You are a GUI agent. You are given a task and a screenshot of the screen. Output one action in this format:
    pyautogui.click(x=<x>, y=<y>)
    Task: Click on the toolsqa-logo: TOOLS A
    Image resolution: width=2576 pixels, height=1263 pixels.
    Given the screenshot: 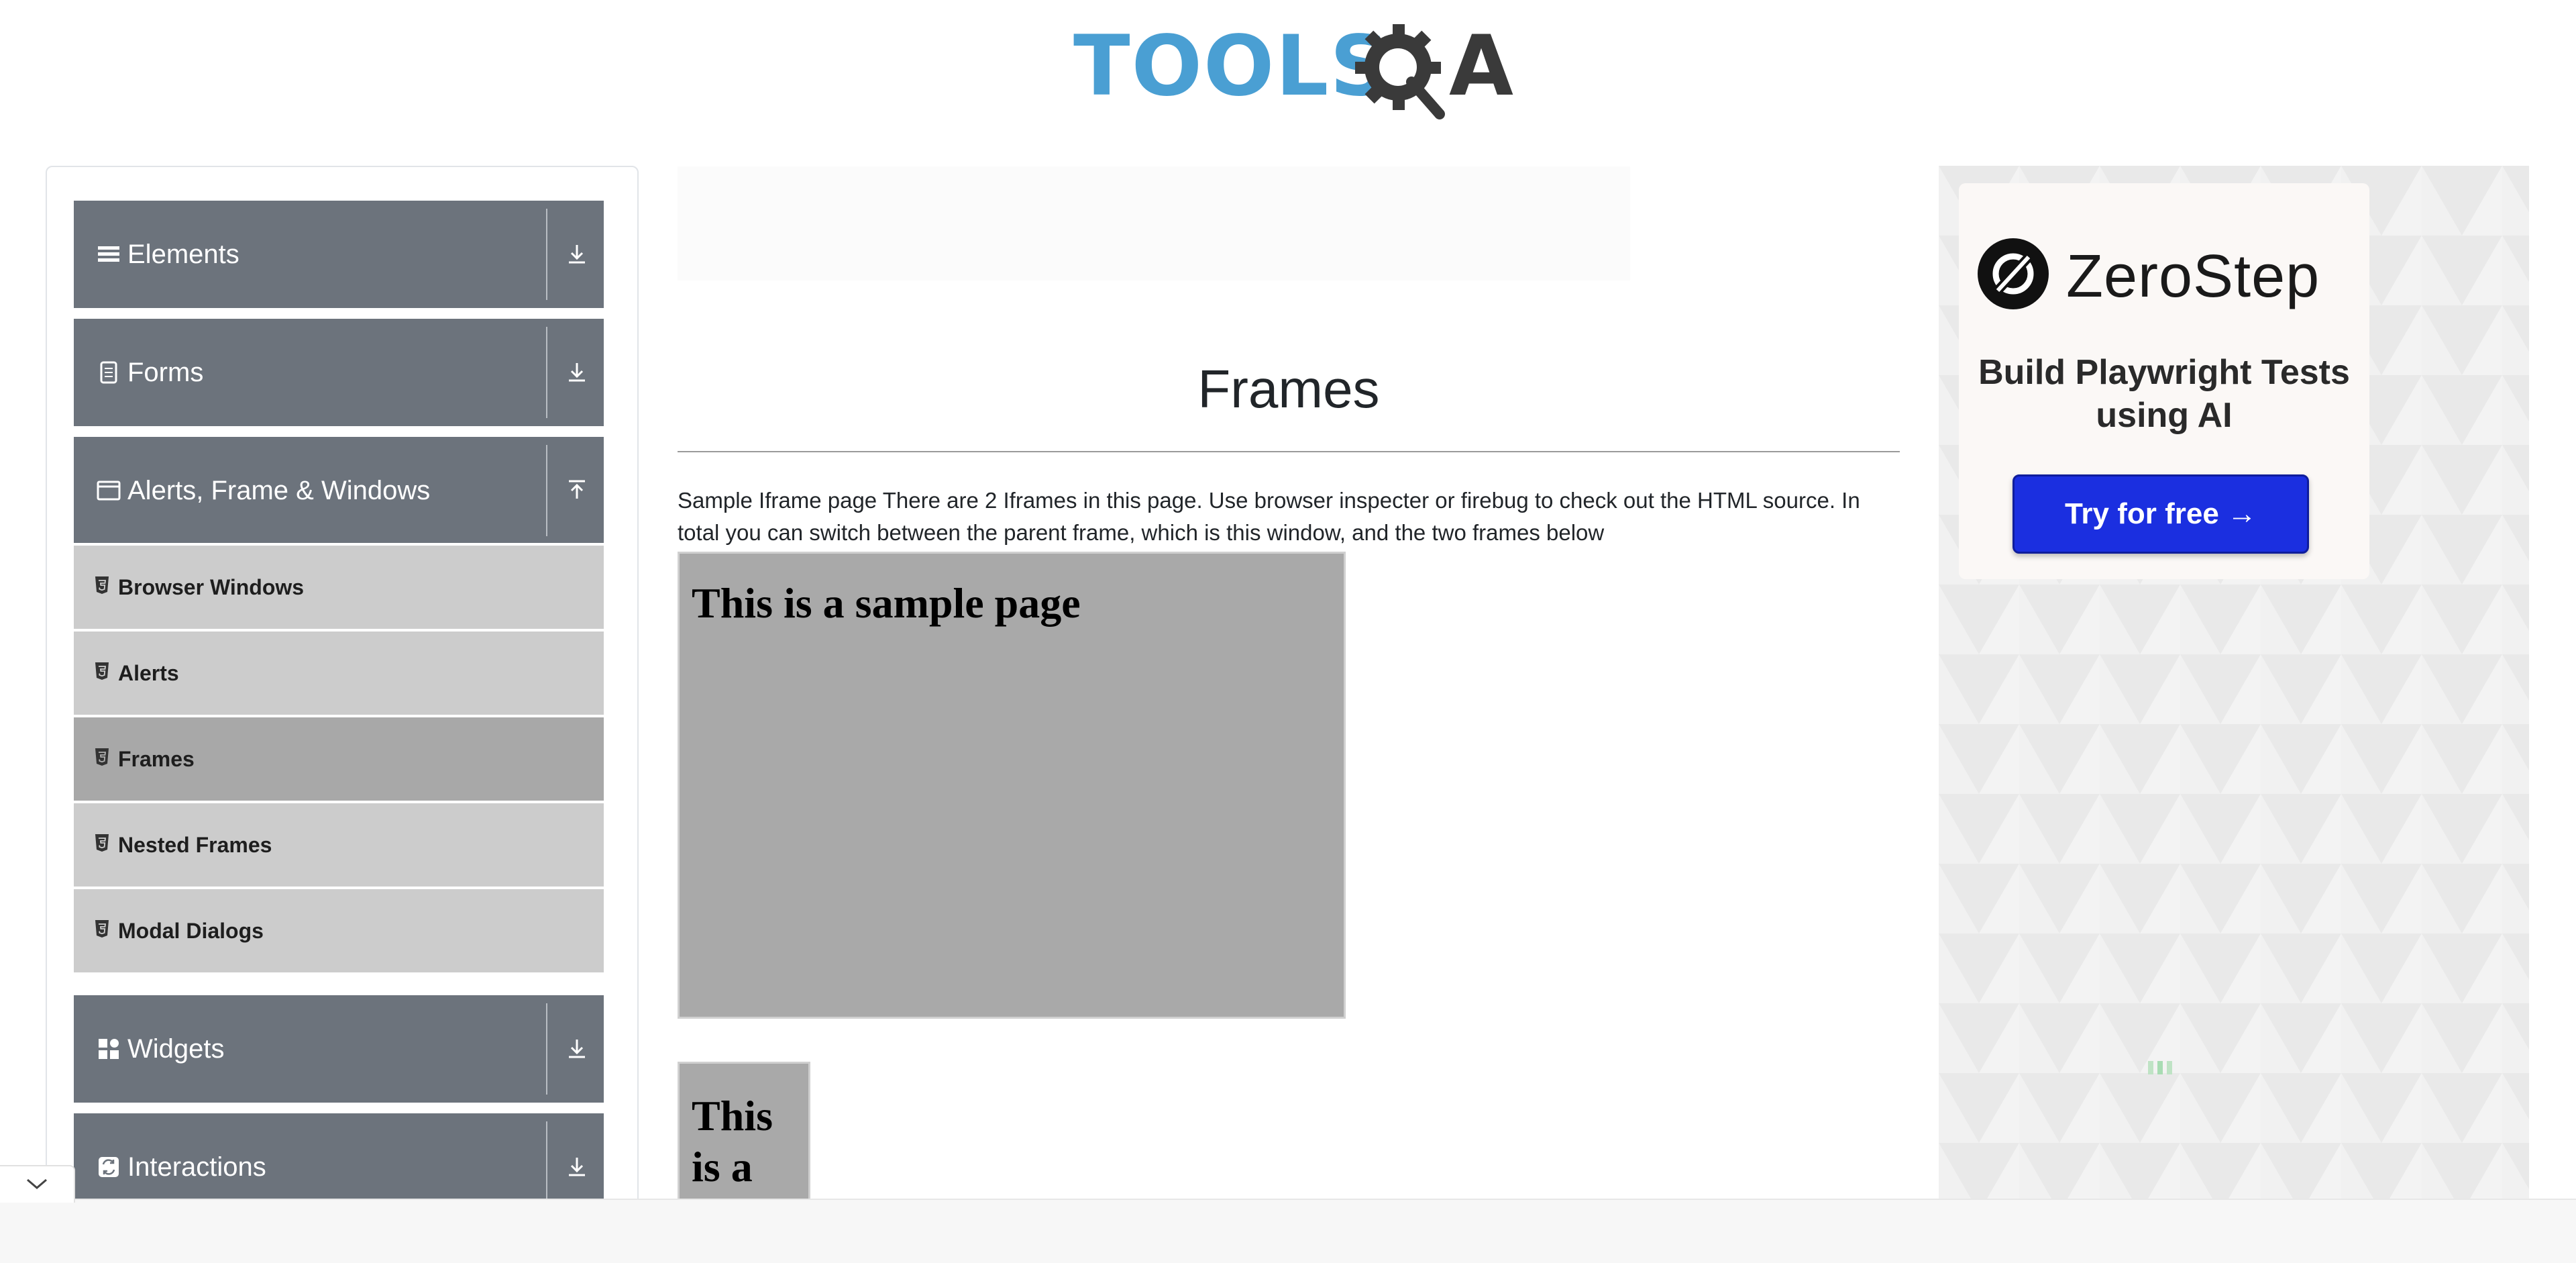 What is the action you would take?
    pyautogui.click(x=1293, y=69)
    